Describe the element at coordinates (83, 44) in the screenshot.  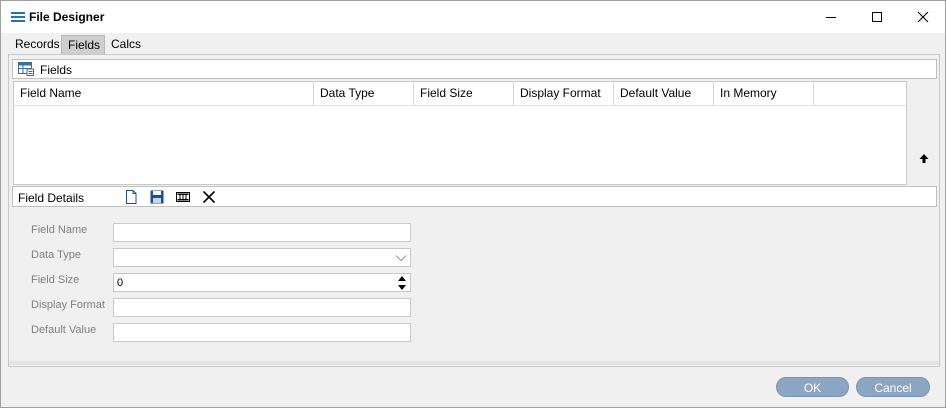
I see `tab-fields: Fields` at that location.